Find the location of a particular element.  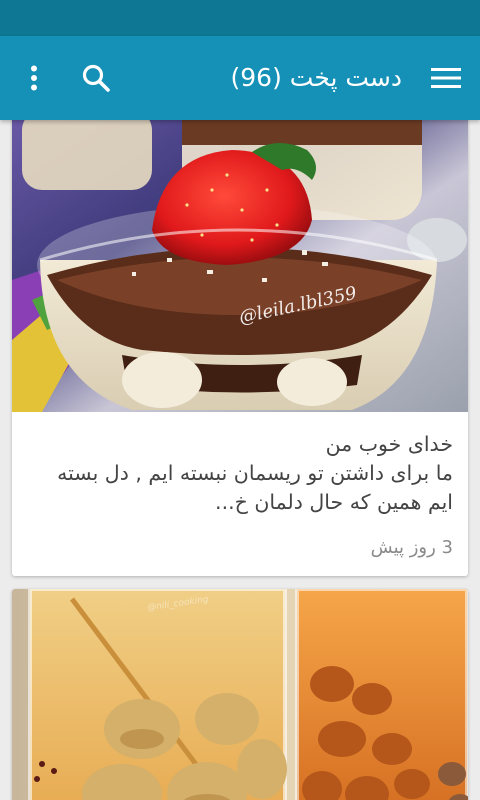

search-button is located at coordinates (96, 78).